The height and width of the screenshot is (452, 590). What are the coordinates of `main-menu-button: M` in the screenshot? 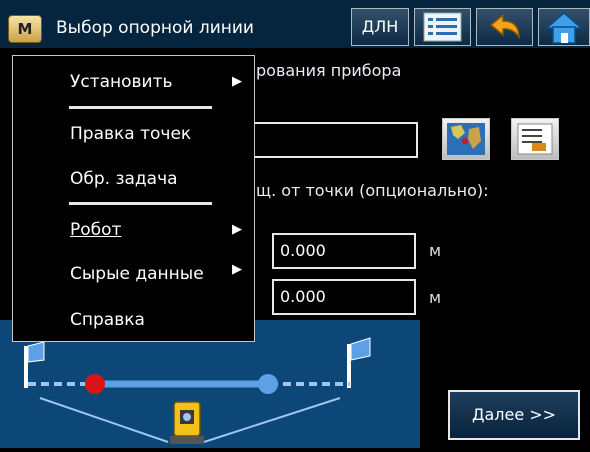 It's located at (25, 29).